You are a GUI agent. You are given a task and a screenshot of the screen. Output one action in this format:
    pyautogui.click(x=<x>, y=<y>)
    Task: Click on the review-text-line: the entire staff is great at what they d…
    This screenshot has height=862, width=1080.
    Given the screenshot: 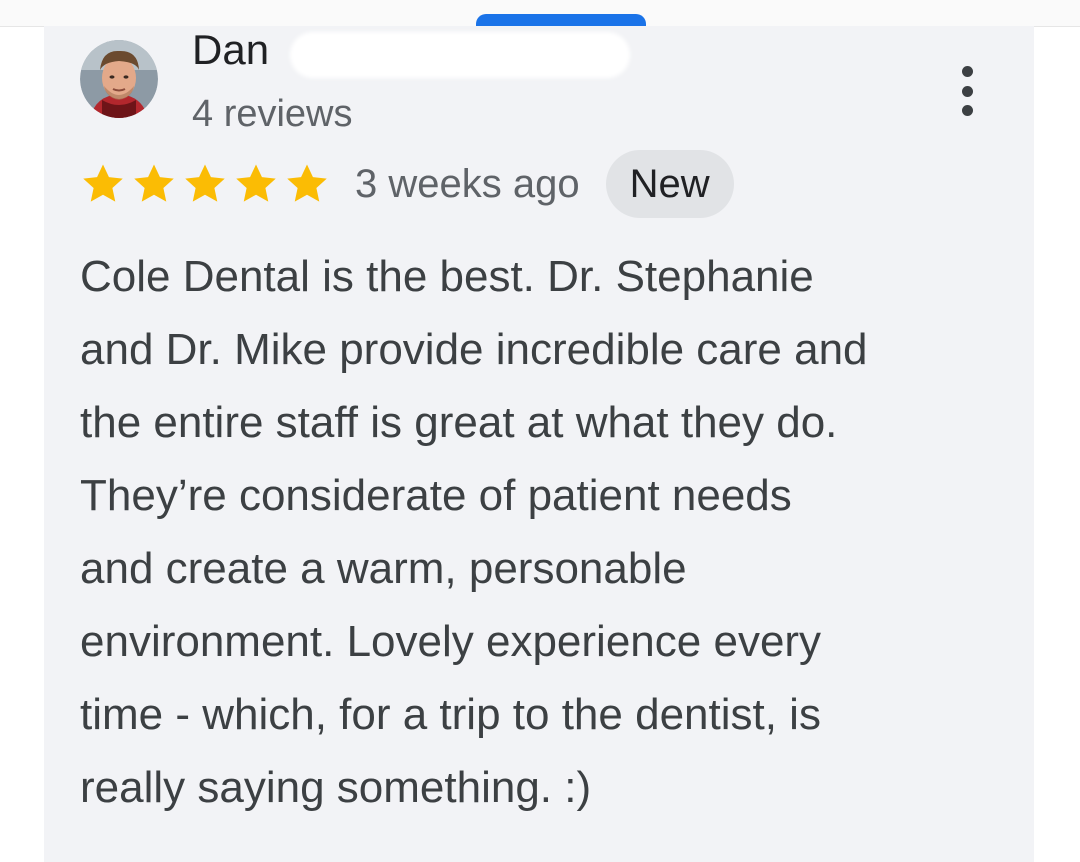 What is the action you would take?
    pyautogui.click(x=459, y=422)
    